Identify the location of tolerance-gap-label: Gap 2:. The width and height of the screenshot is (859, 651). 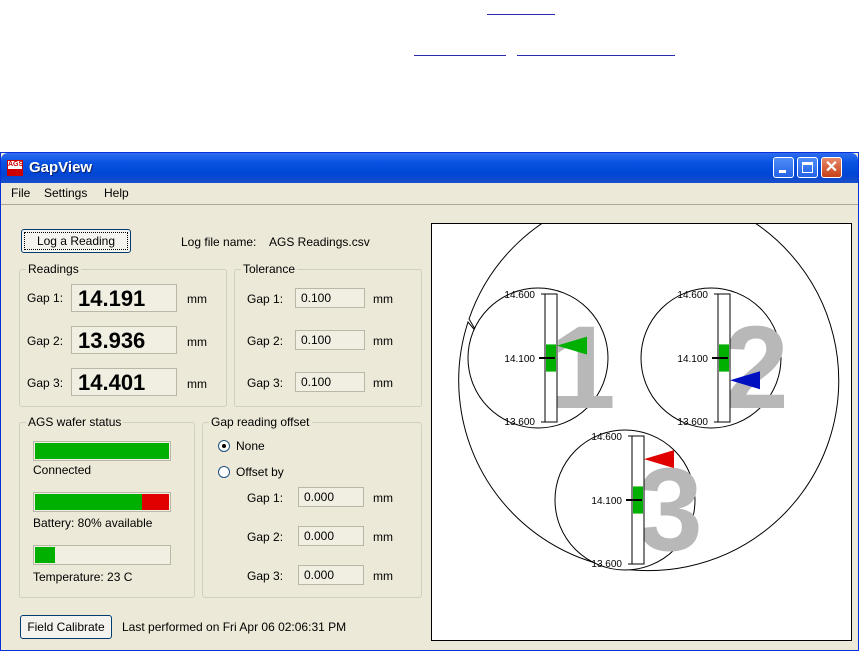
(265, 341).